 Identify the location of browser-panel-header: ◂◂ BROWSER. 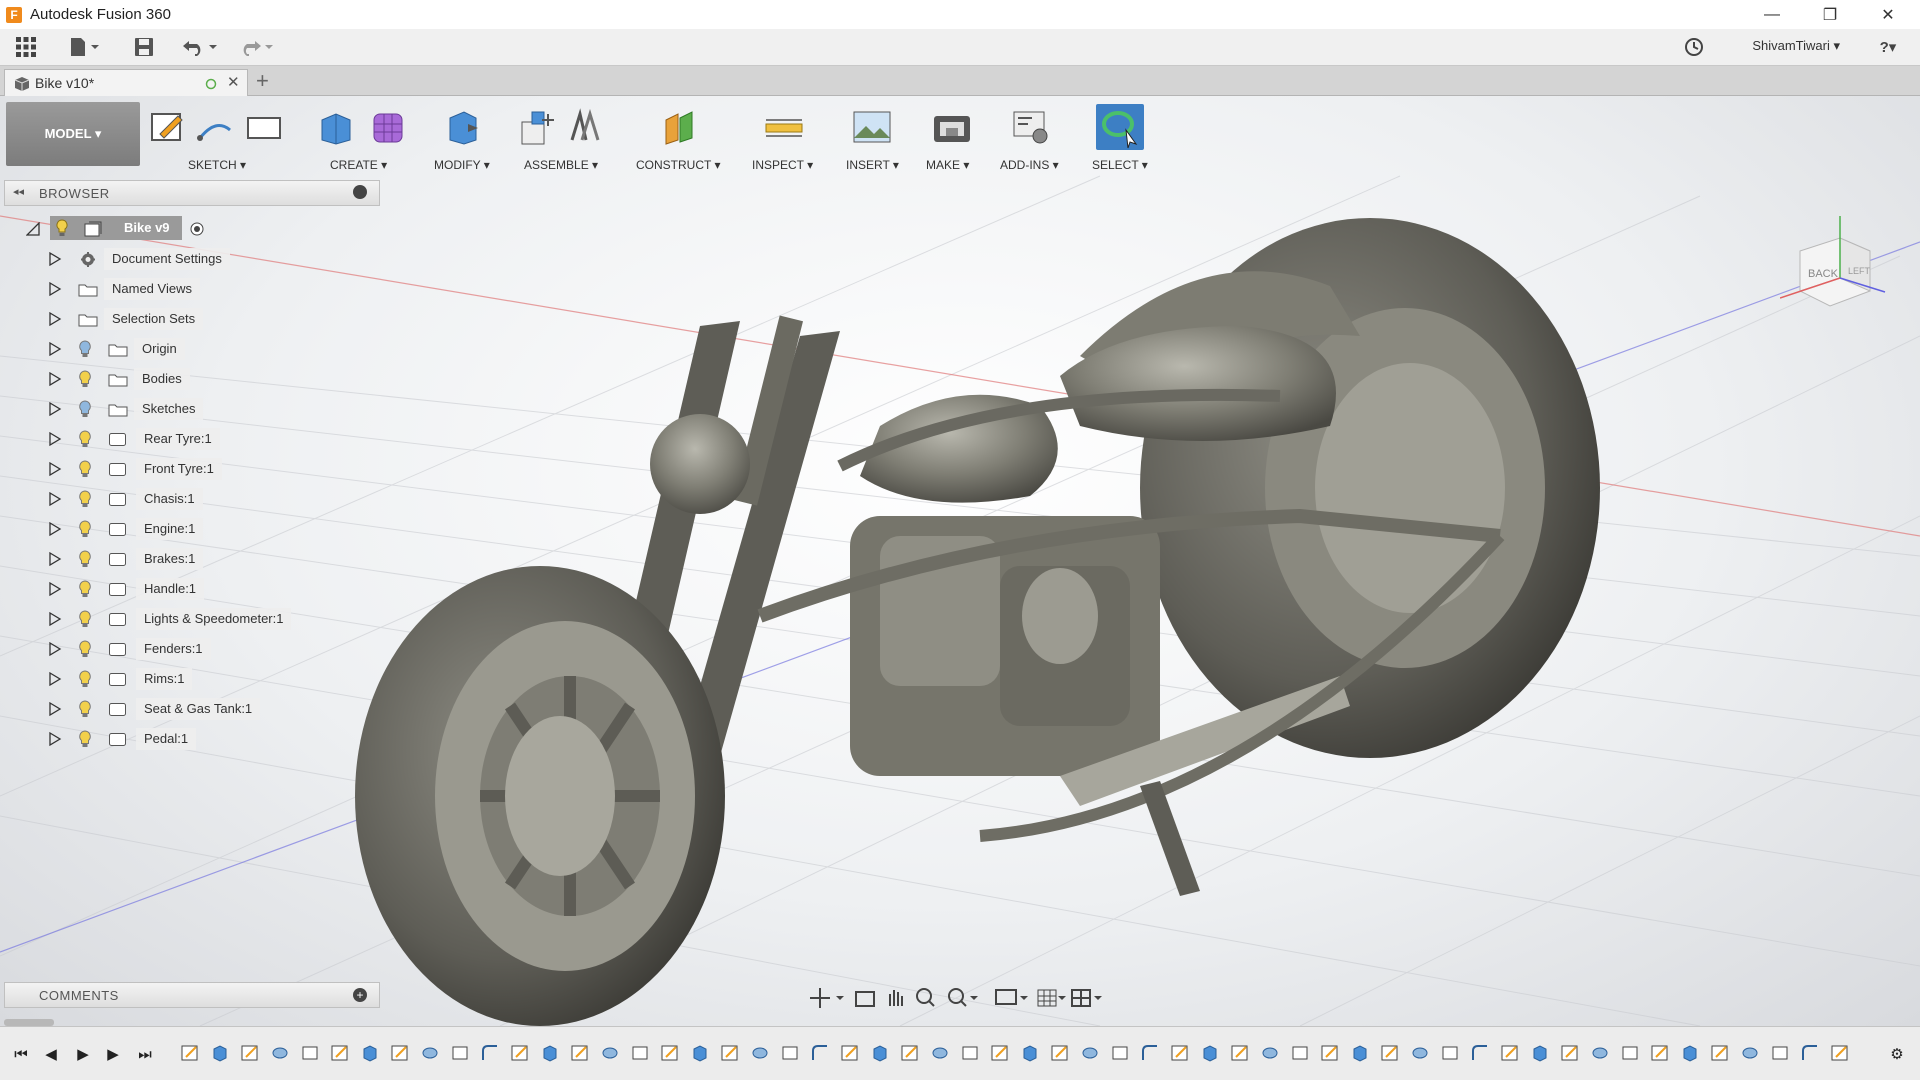
(192, 193).